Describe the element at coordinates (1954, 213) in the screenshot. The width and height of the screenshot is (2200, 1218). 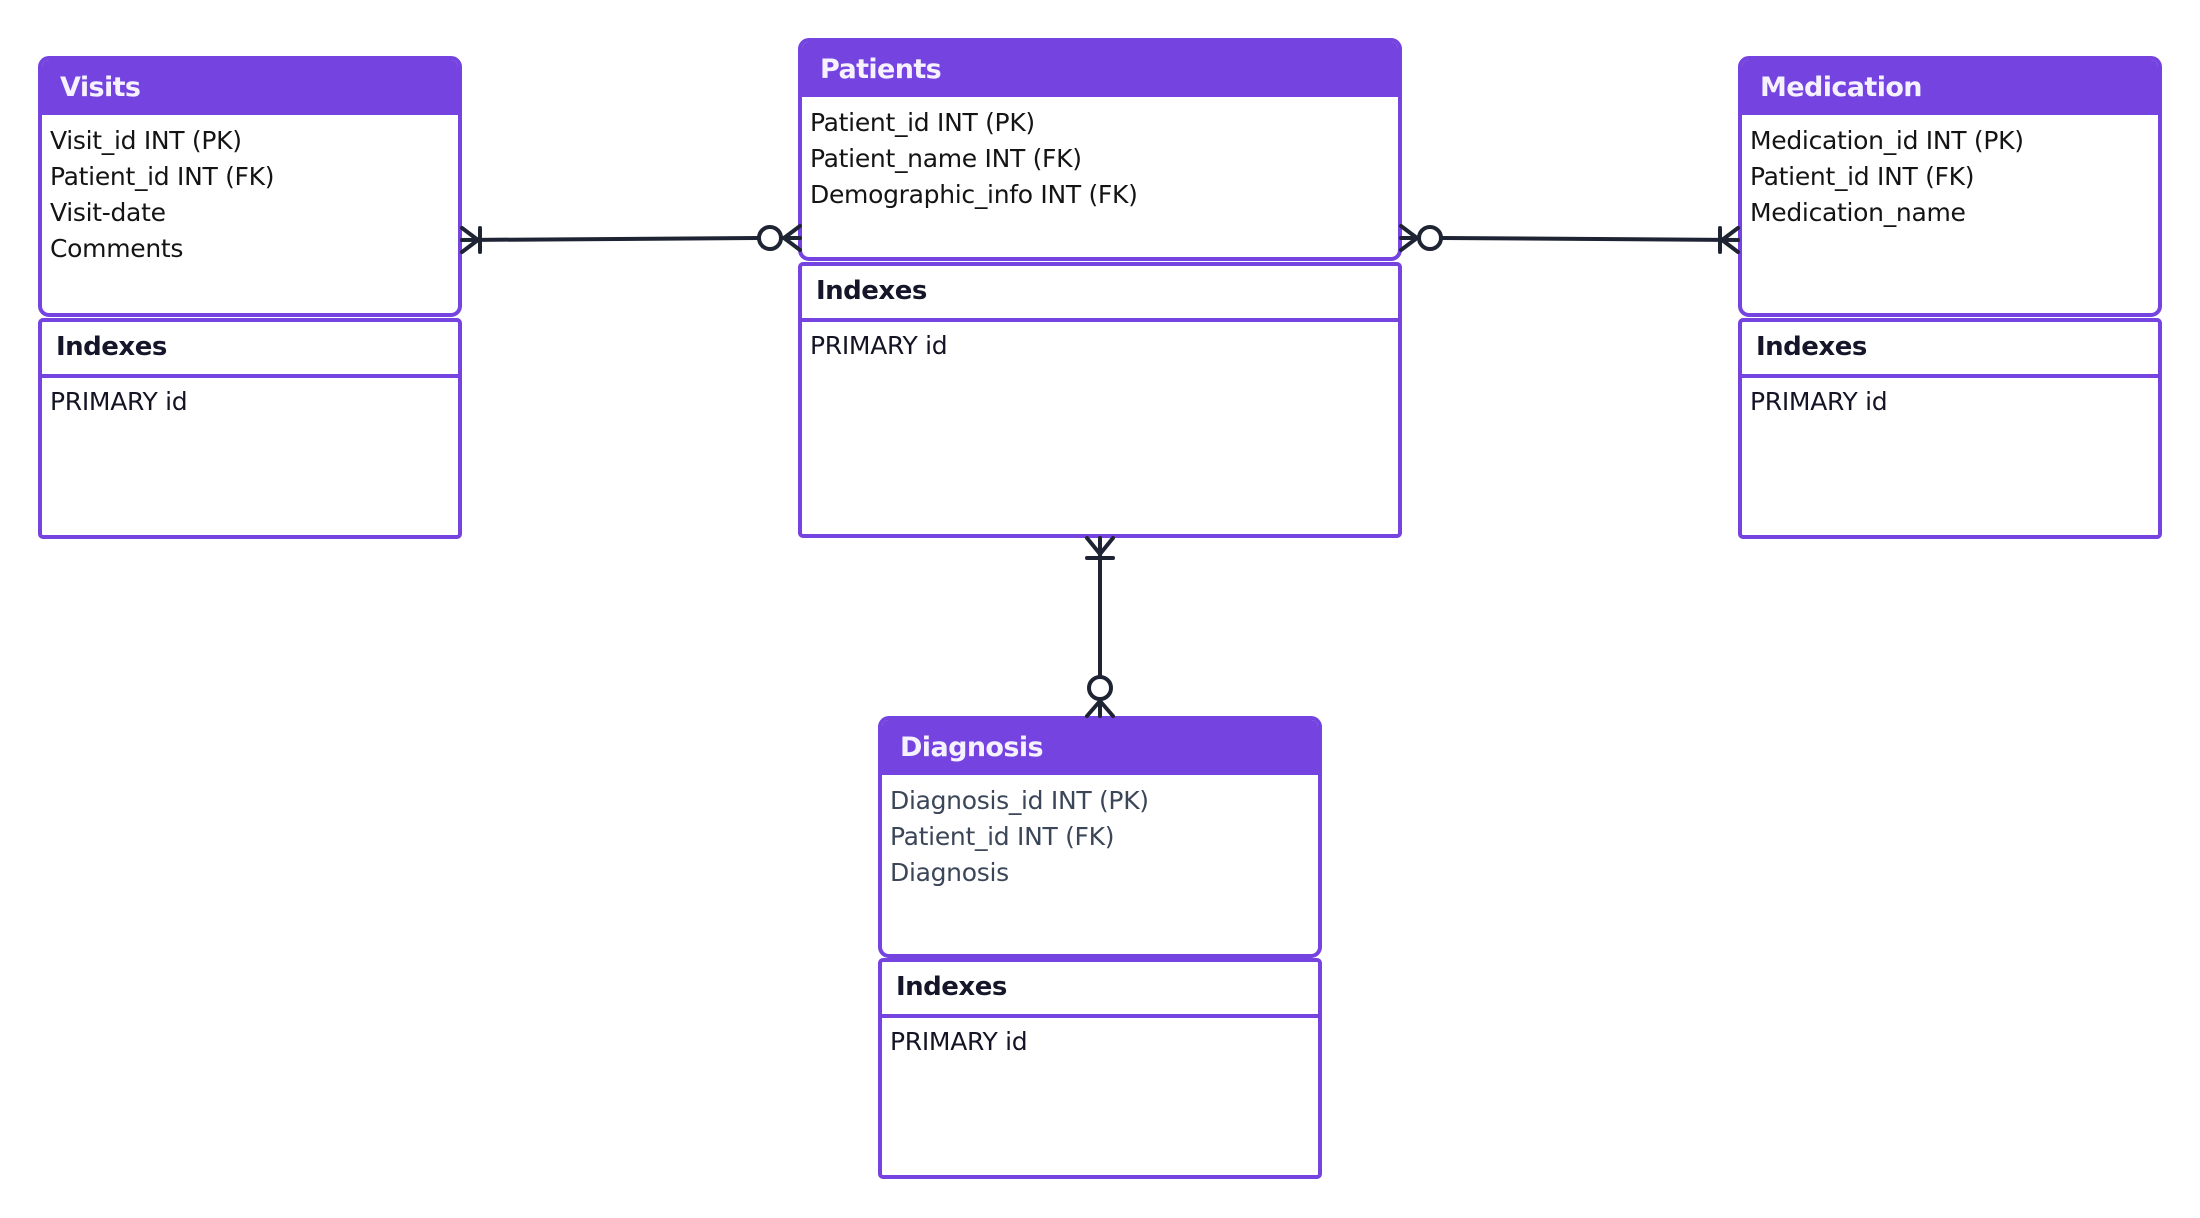
I see `field-medication-name: Medication_name` at that location.